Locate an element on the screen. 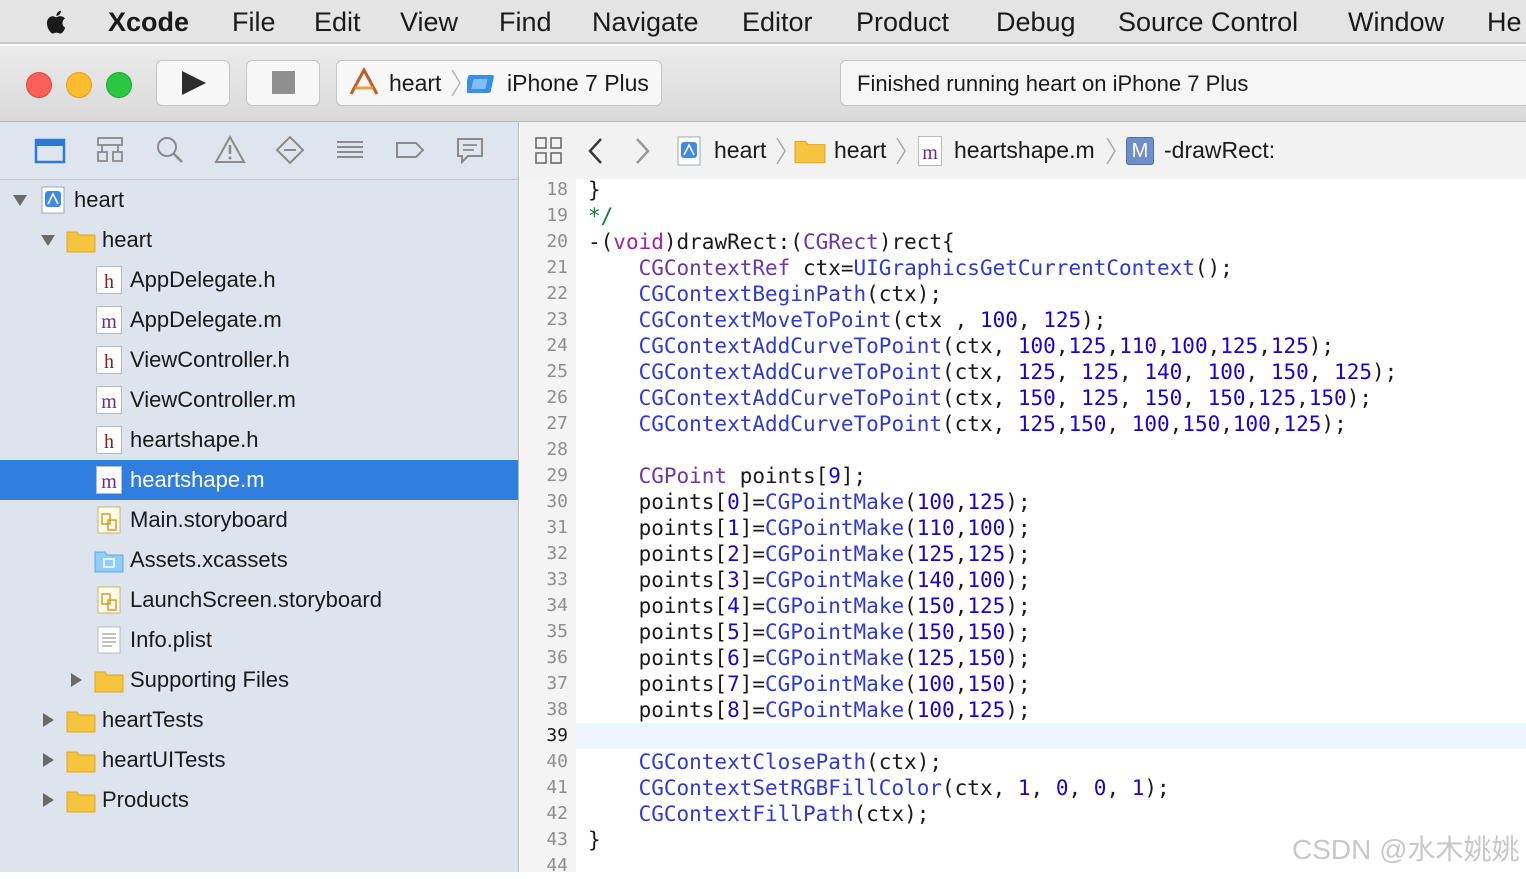  line-number: 35 is located at coordinates (544, 632).